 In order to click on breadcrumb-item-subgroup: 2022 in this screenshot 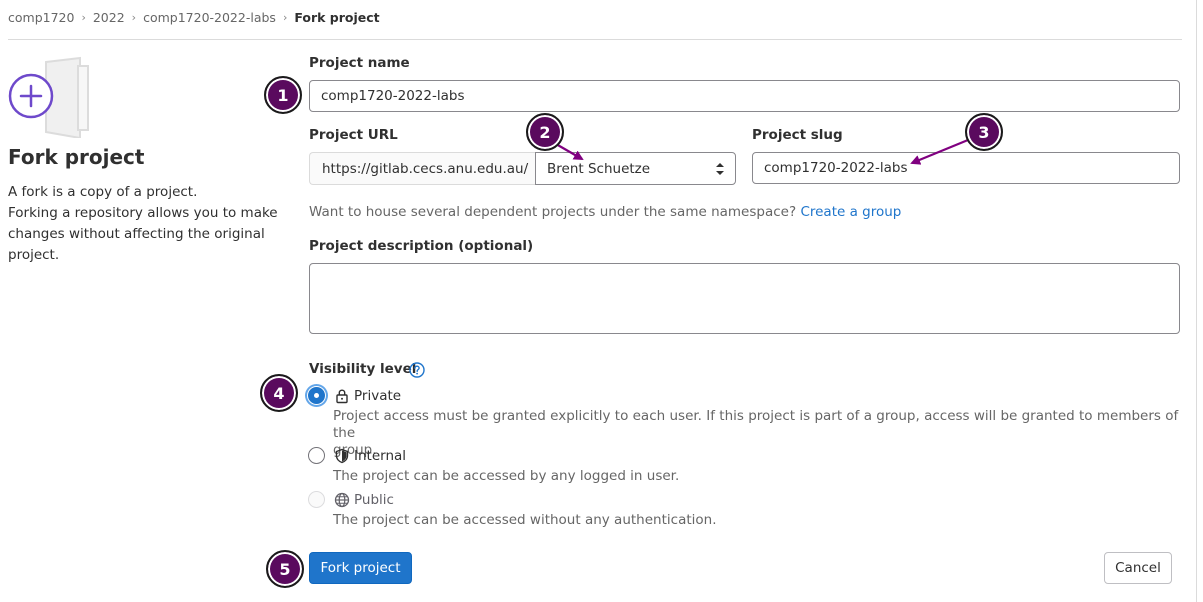, I will do `click(109, 17)`.